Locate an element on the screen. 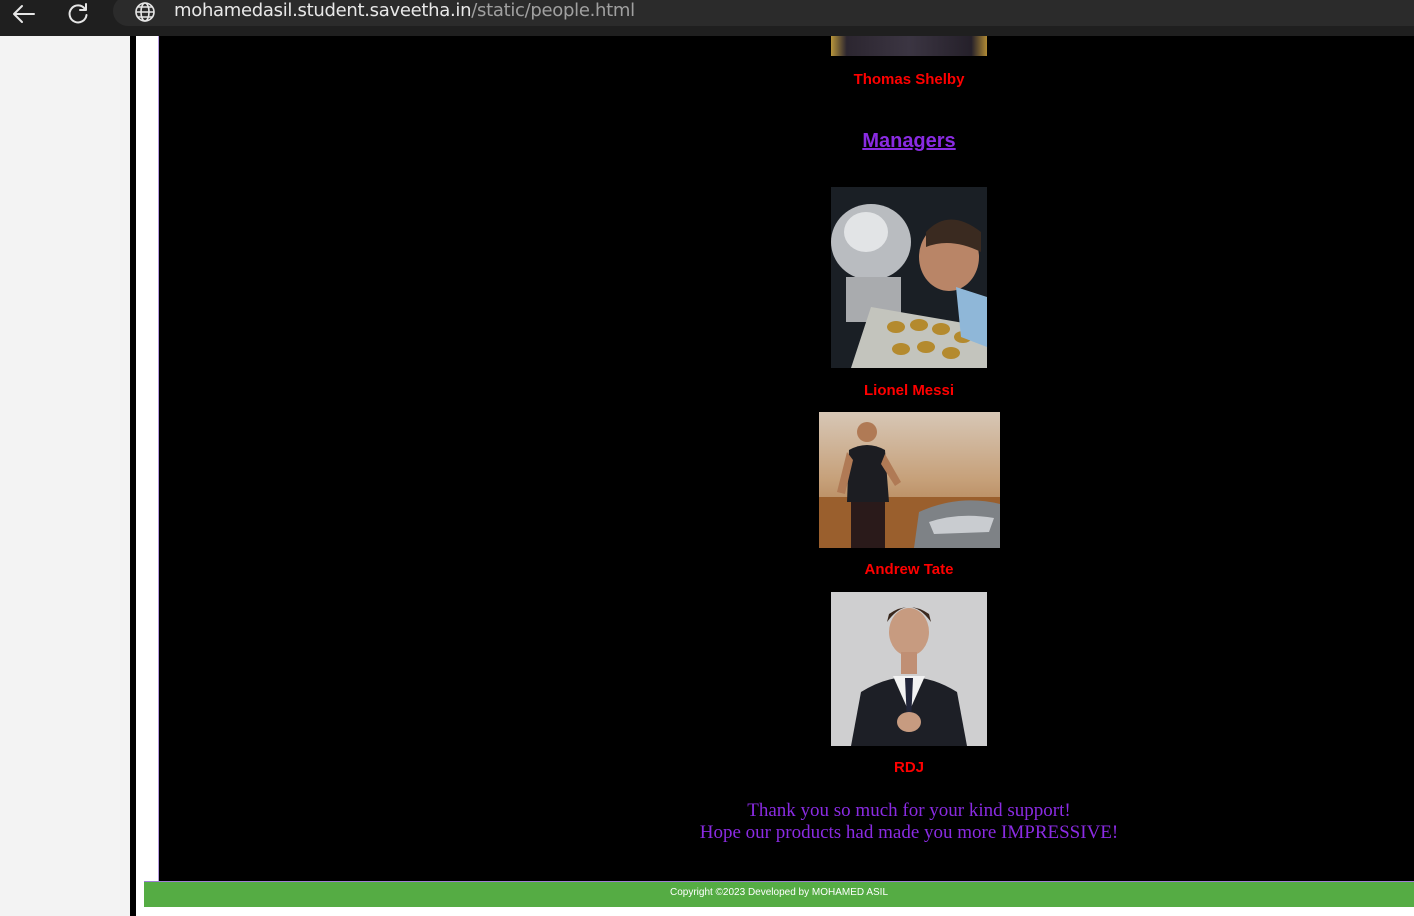  back-button is located at coordinates (23, 14).